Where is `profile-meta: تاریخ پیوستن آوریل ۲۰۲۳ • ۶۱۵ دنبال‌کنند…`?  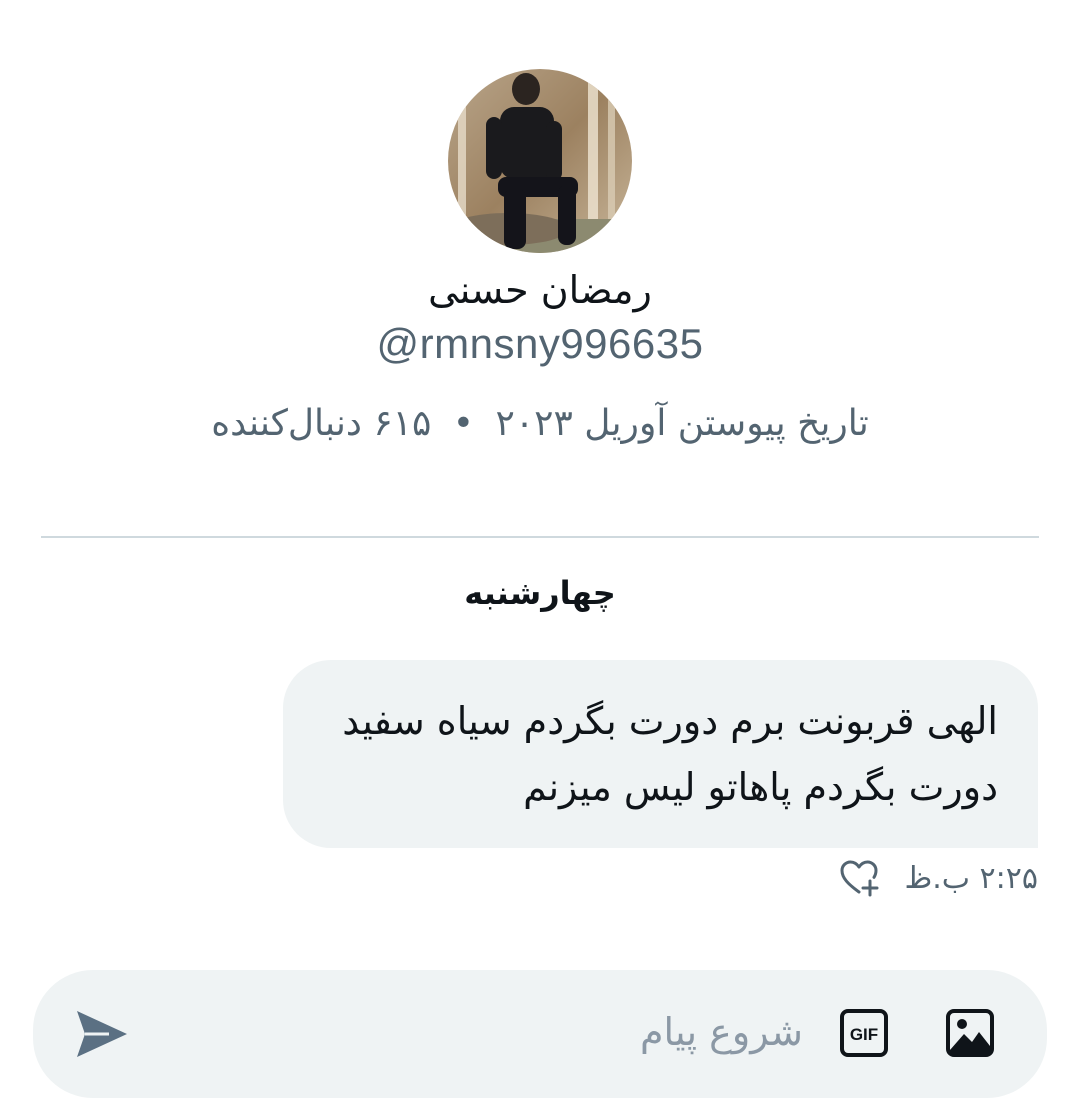
profile-meta: تاریخ پیوستن آوریل ۲۰۲۳ • ۶۱۵ دنبال‌کنند… is located at coordinates (540, 424).